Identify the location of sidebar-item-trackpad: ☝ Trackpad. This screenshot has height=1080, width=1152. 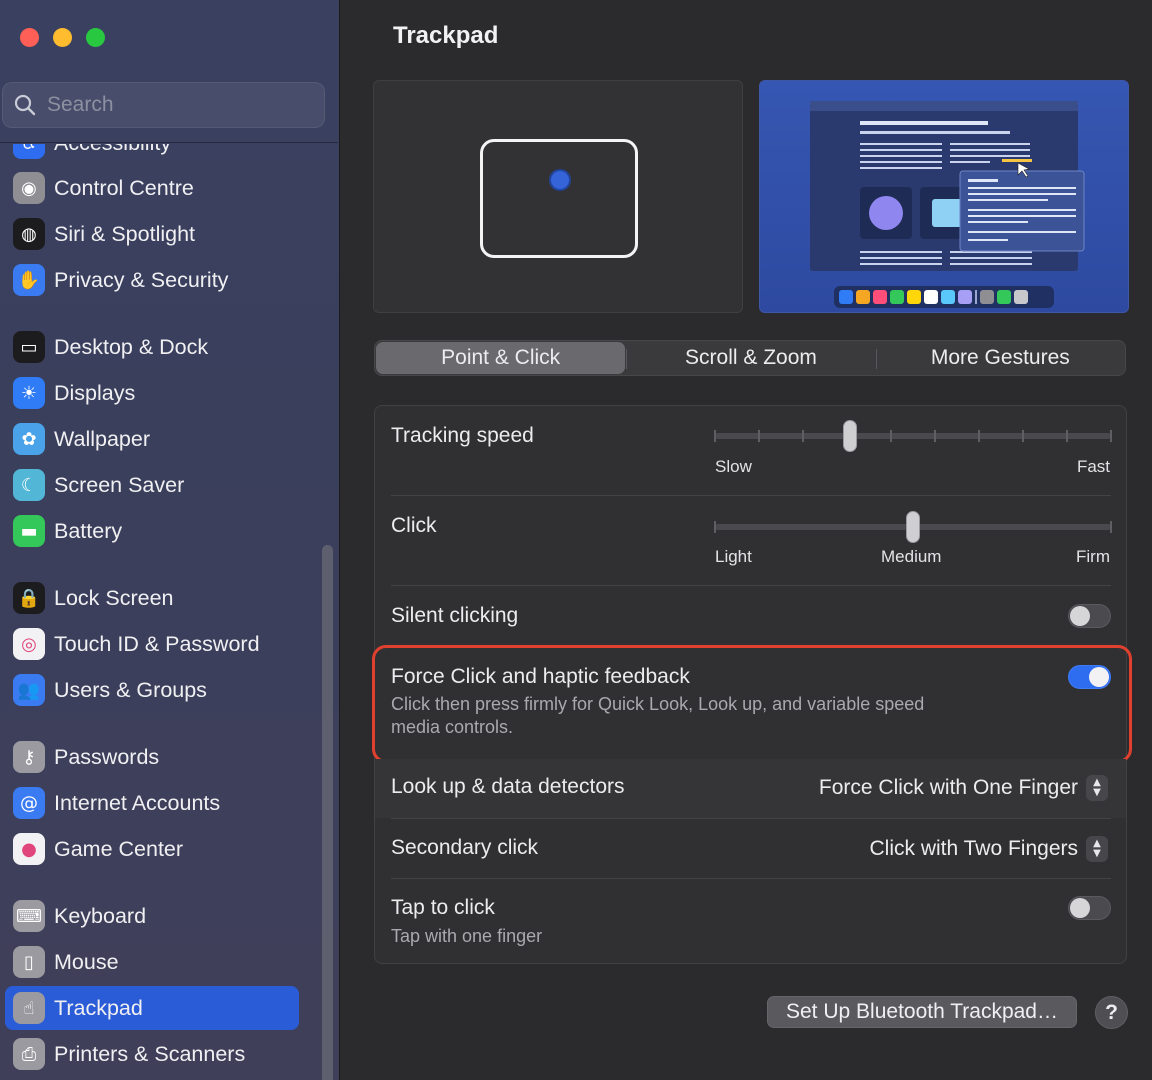
(152, 1008).